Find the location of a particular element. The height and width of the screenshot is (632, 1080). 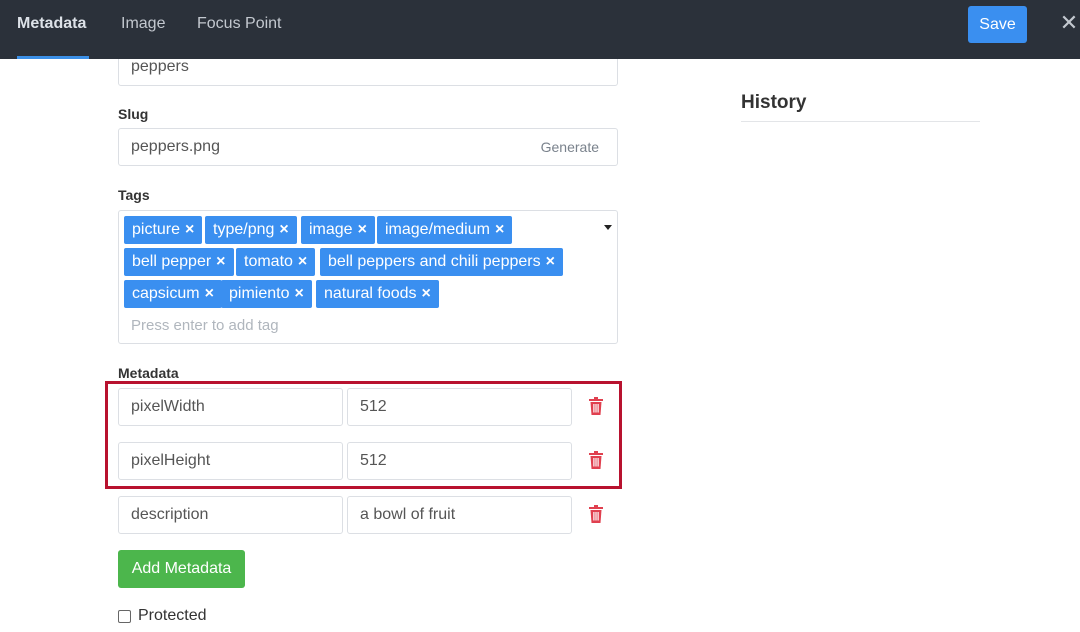

tag-chip: pimiento × is located at coordinates (266, 294).